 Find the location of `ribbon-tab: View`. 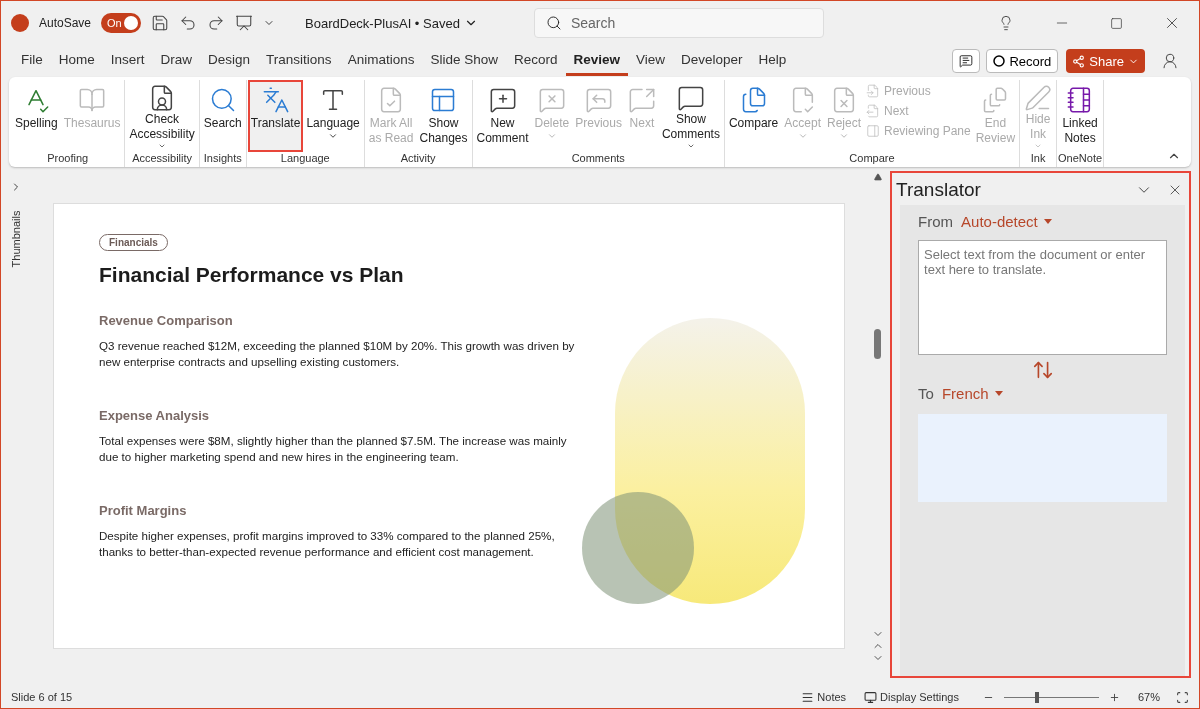

ribbon-tab: View is located at coordinates (651, 61).